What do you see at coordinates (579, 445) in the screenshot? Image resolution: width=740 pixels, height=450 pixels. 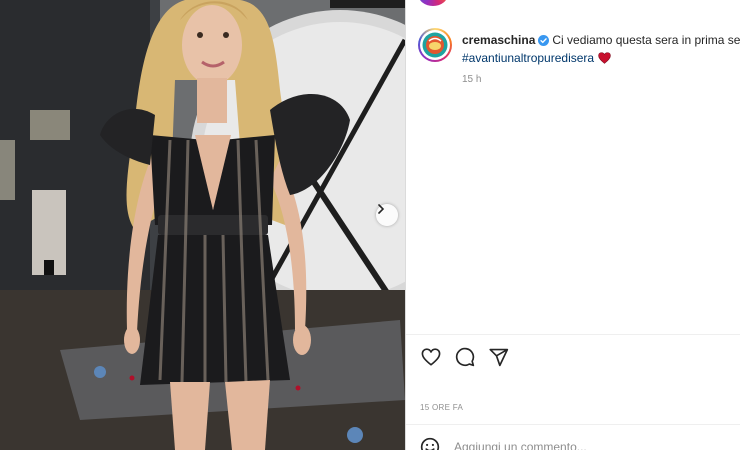 I see `comment-input` at bounding box center [579, 445].